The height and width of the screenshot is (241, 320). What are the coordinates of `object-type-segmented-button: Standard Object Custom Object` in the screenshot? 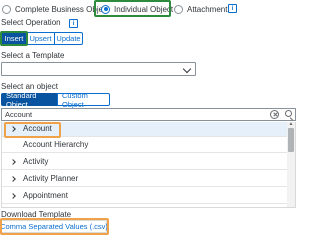 It's located at (55, 100).